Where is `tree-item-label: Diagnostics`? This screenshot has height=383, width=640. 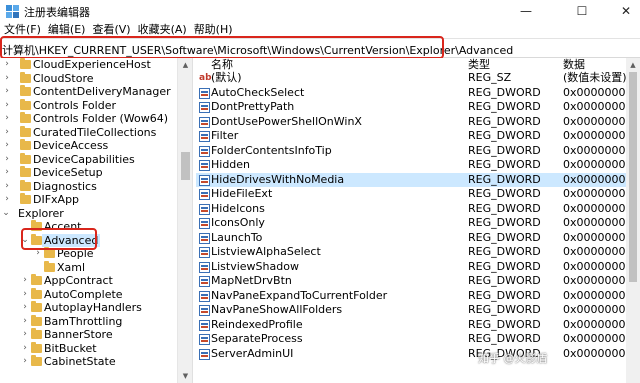
tree-item-label: Diagnostics is located at coordinates (65, 186).